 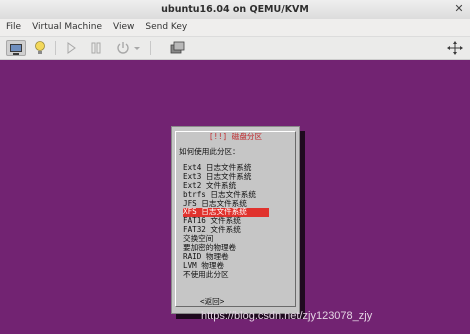 I want to click on watermark: https://blog.csdn.net/zjy123078_zjy, so click(x=287, y=316).